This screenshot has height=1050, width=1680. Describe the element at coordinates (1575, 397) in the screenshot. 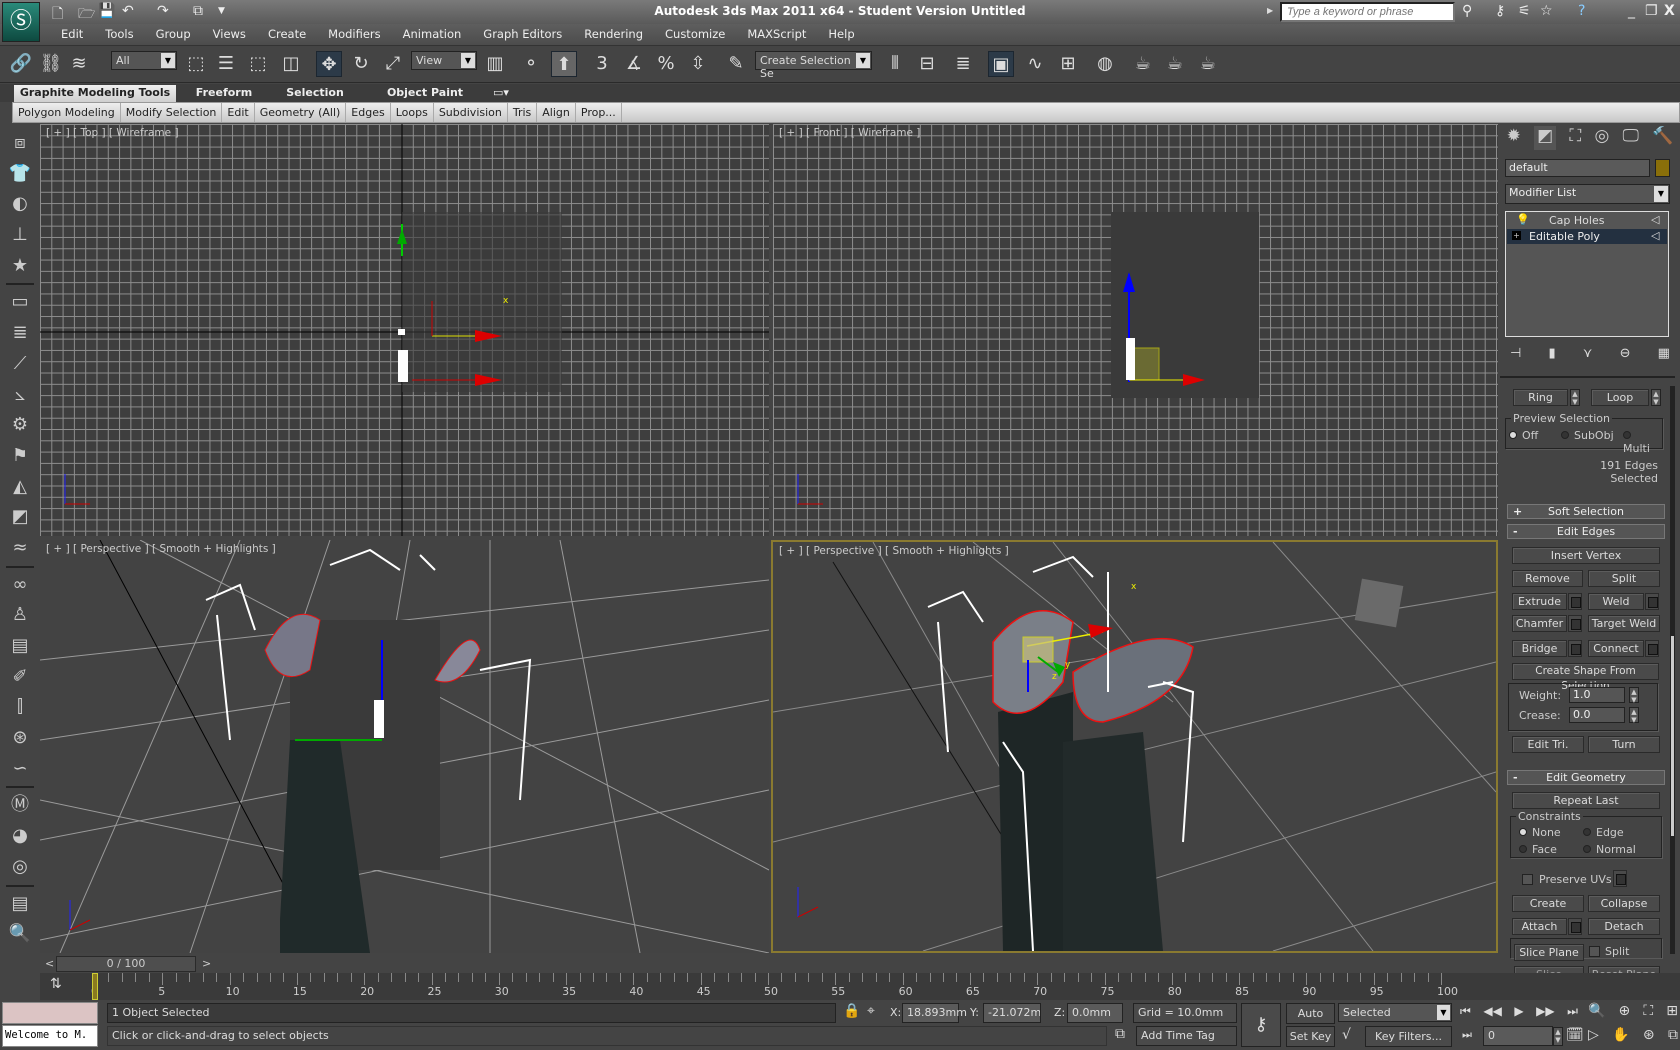

I see `ring-spinner: ▲ ▼` at that location.